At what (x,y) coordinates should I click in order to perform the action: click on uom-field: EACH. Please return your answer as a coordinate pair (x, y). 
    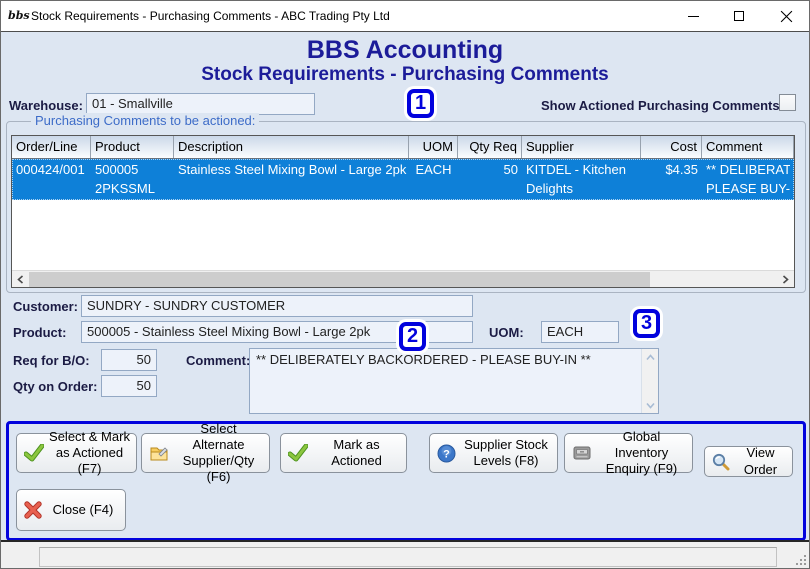
    Looking at the image, I should click on (580, 332).